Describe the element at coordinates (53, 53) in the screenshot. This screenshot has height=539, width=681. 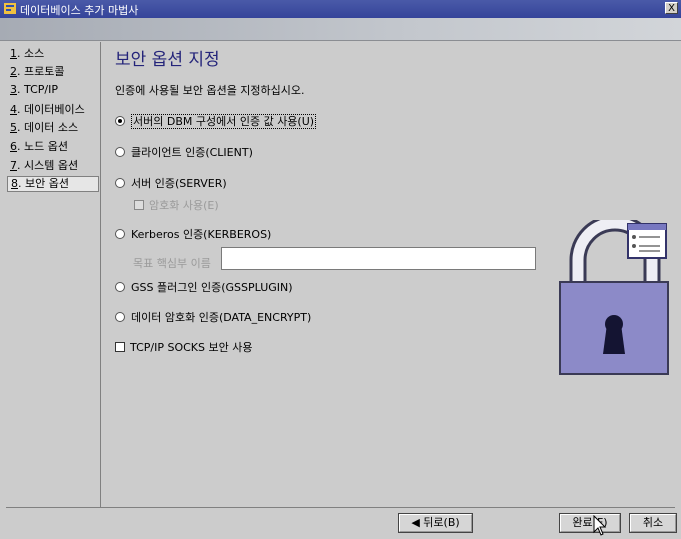
I see `sidebar-item-source: 1. 소스` at that location.